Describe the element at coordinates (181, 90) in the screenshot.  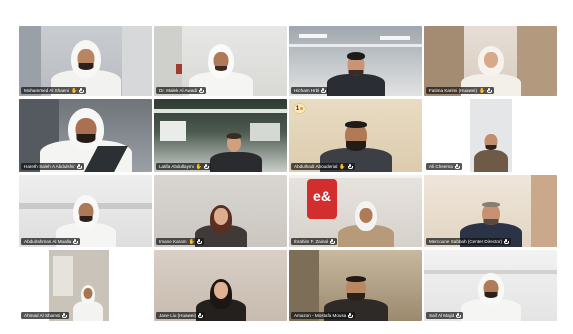
I see `participant-name-tag: Dr. Malek Al Awadi` at that location.